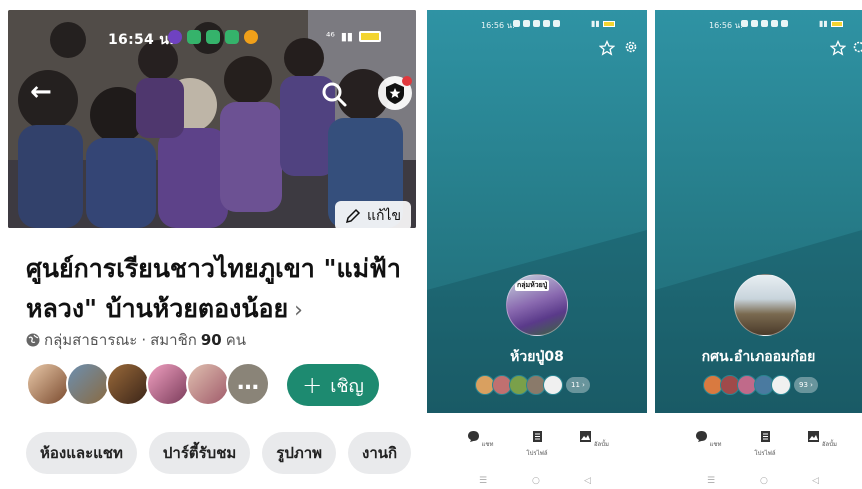 The width and height of the screenshot is (862, 489). Describe the element at coordinates (758, 357) in the screenshot. I see `profile-name: กศน.อำเภออมก๋อย` at that location.